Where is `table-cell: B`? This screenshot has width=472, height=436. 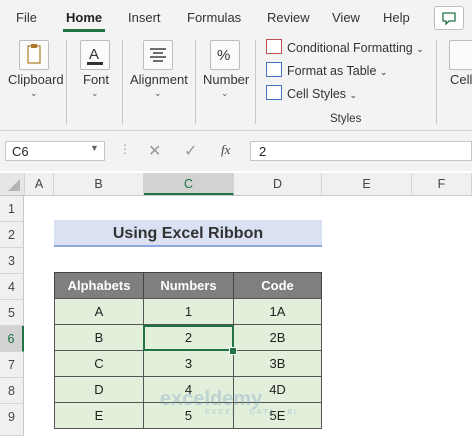 table-cell: B is located at coordinates (99, 337).